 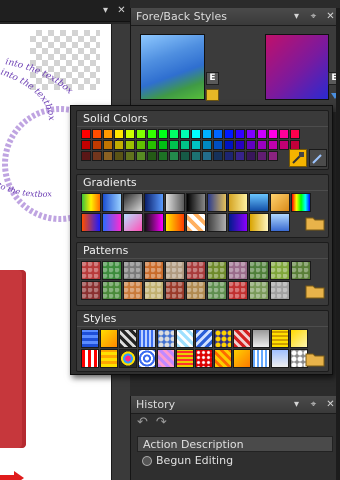 I want to click on background-style-swatch, so click(x=297, y=67).